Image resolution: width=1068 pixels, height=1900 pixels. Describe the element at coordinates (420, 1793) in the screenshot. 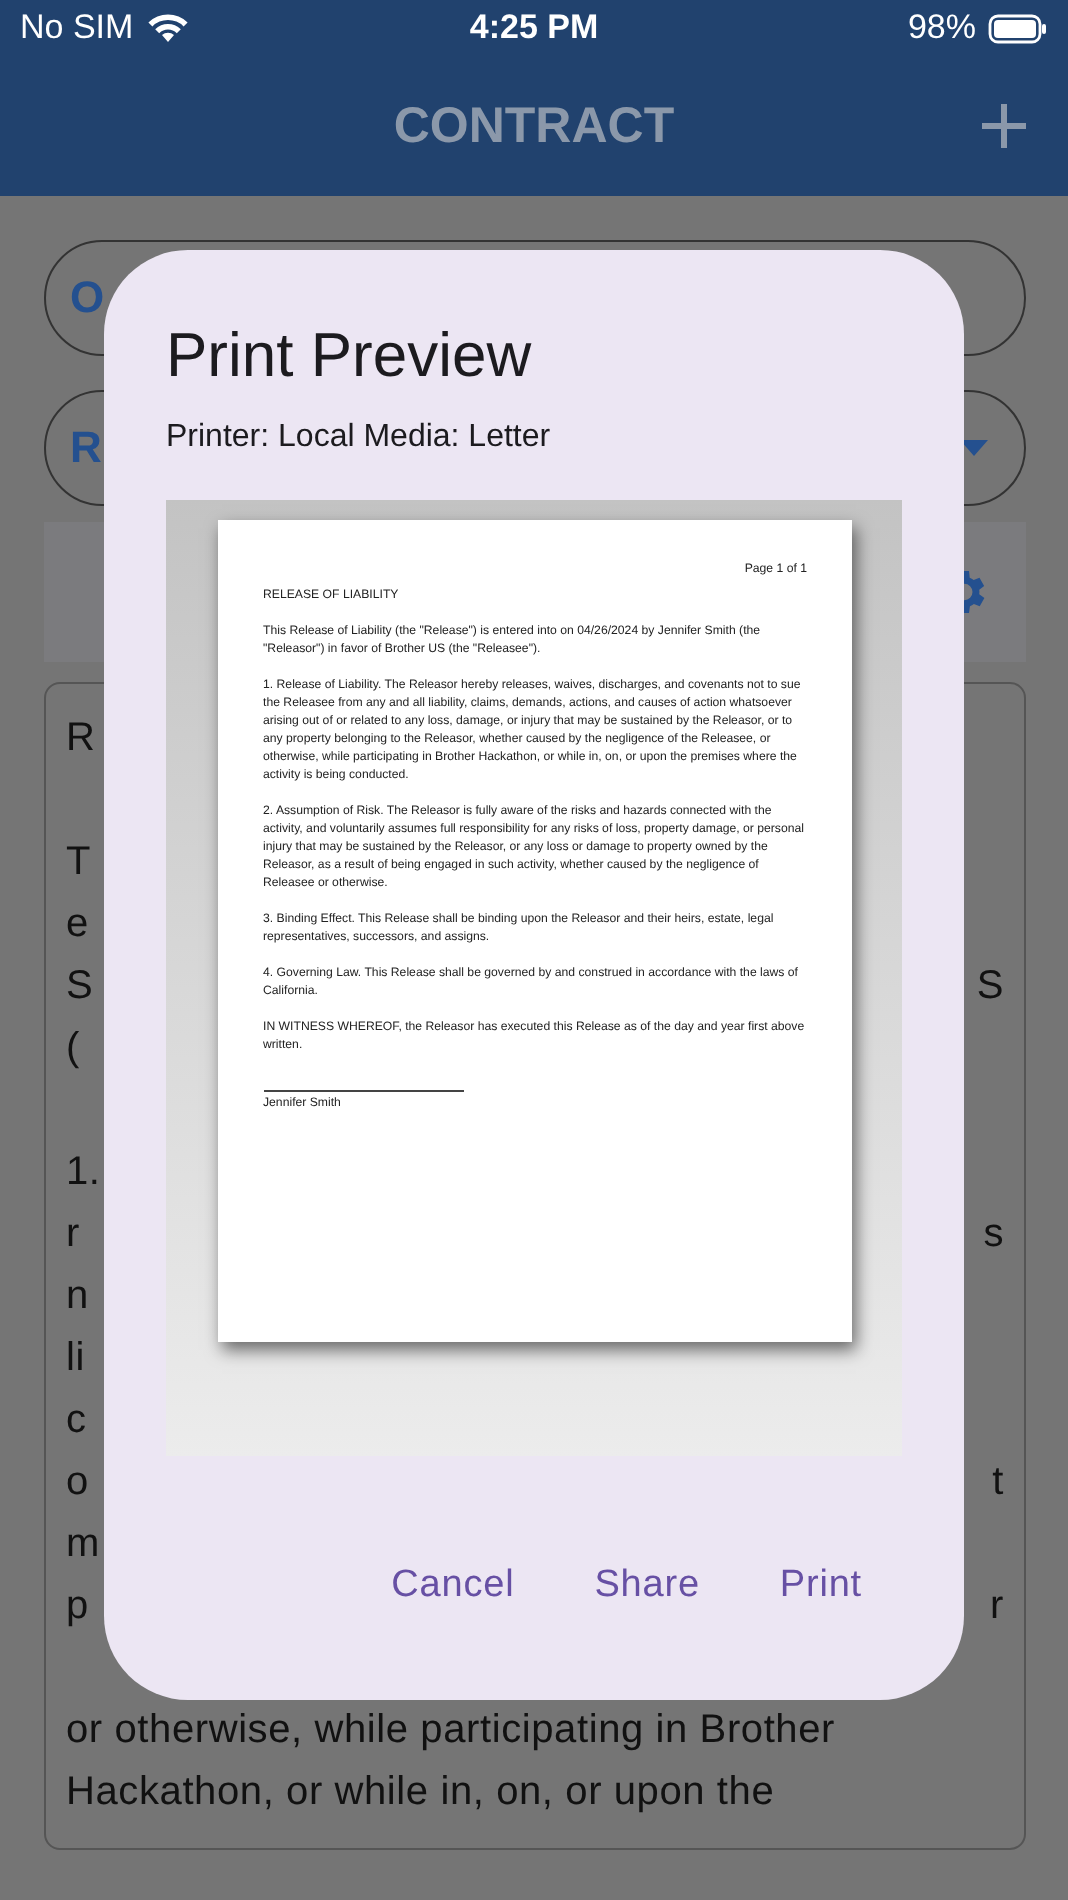

I see `contract-text-line: Hackathon, or while in, on, or upon the` at that location.